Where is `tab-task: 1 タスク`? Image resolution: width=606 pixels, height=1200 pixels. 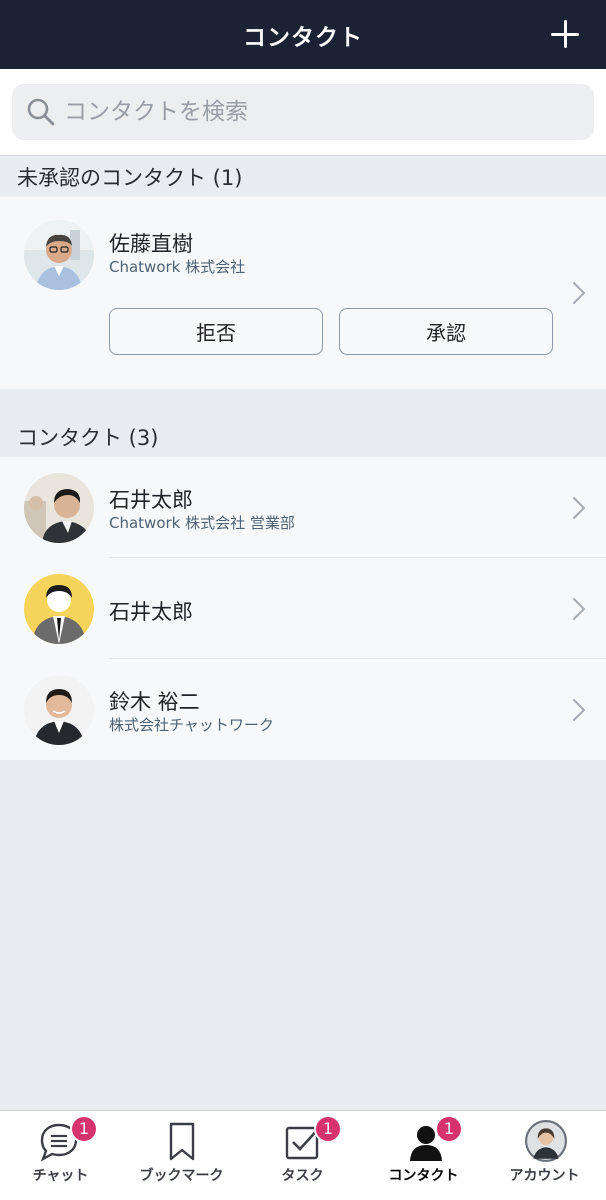
tab-task: 1 タスク is located at coordinates (302, 1155).